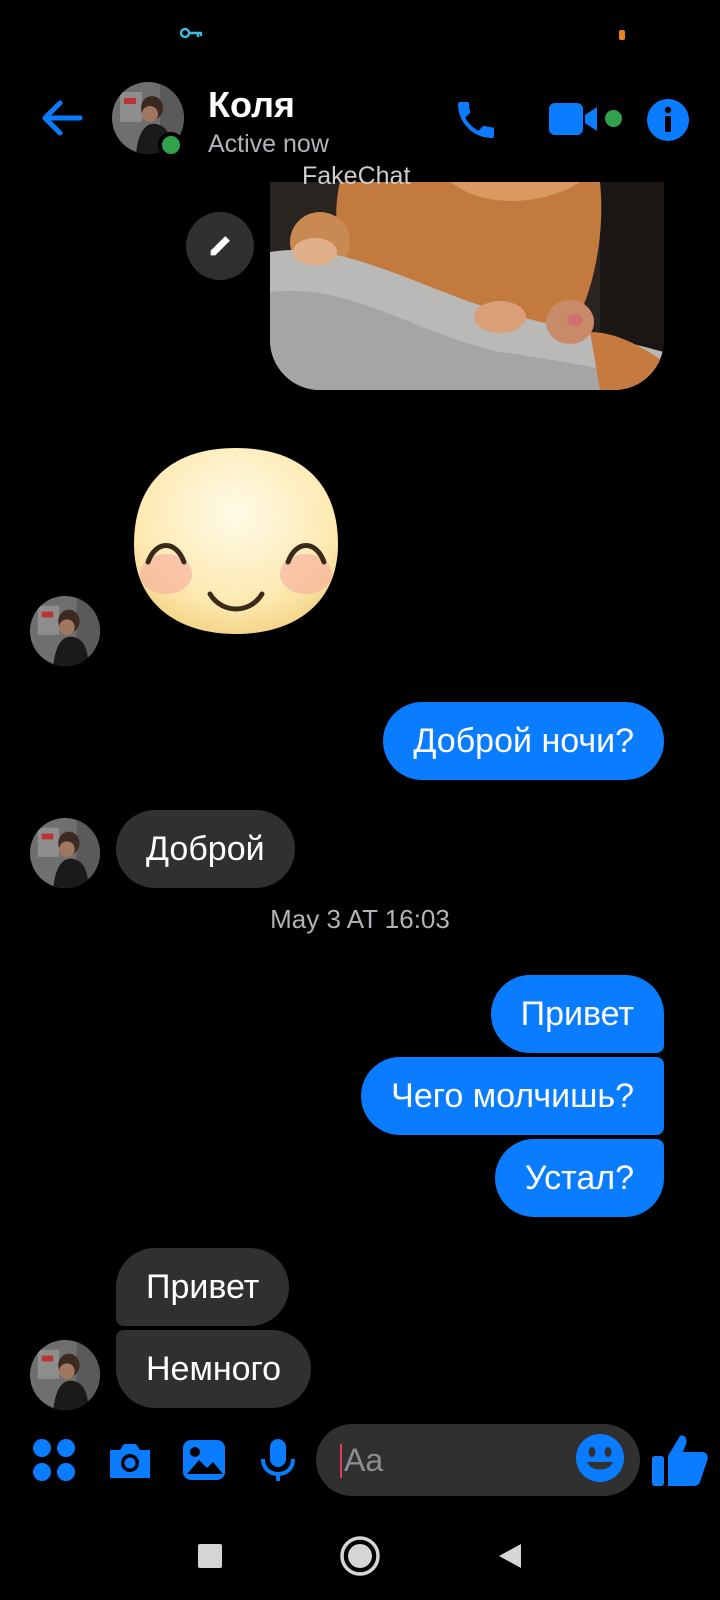 Image resolution: width=720 pixels, height=1600 pixels. Describe the element at coordinates (191, 33) in the screenshot. I see `vpn-key-icon` at that location.